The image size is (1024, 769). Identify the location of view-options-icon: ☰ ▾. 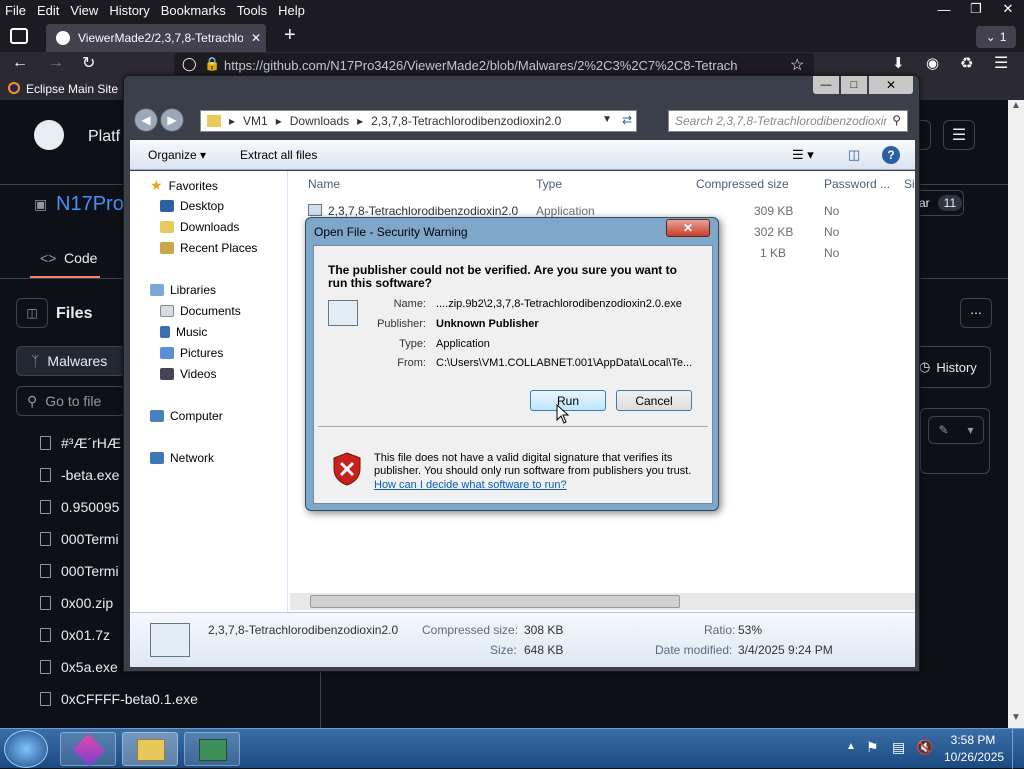
(803, 155).